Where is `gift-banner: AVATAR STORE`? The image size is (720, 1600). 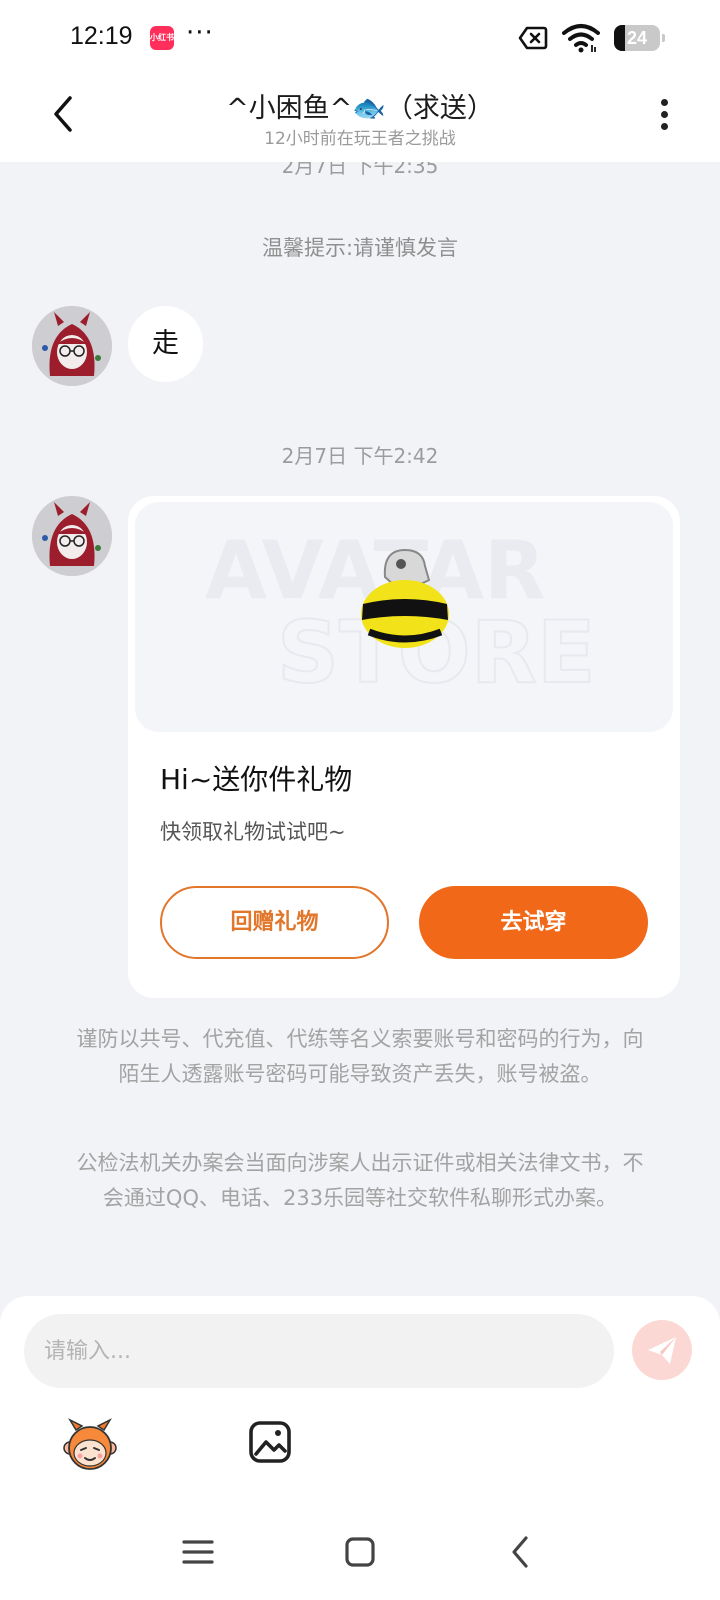 gift-banner: AVATAR STORE is located at coordinates (404, 617).